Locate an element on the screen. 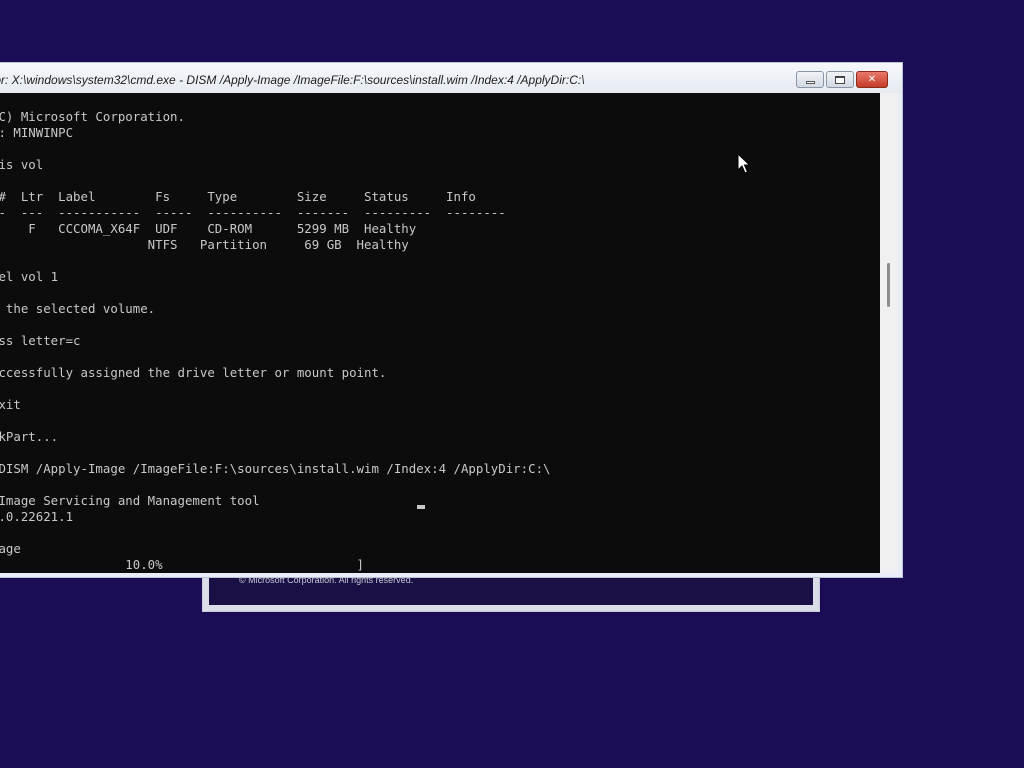  minimize-button is located at coordinates (810, 79).